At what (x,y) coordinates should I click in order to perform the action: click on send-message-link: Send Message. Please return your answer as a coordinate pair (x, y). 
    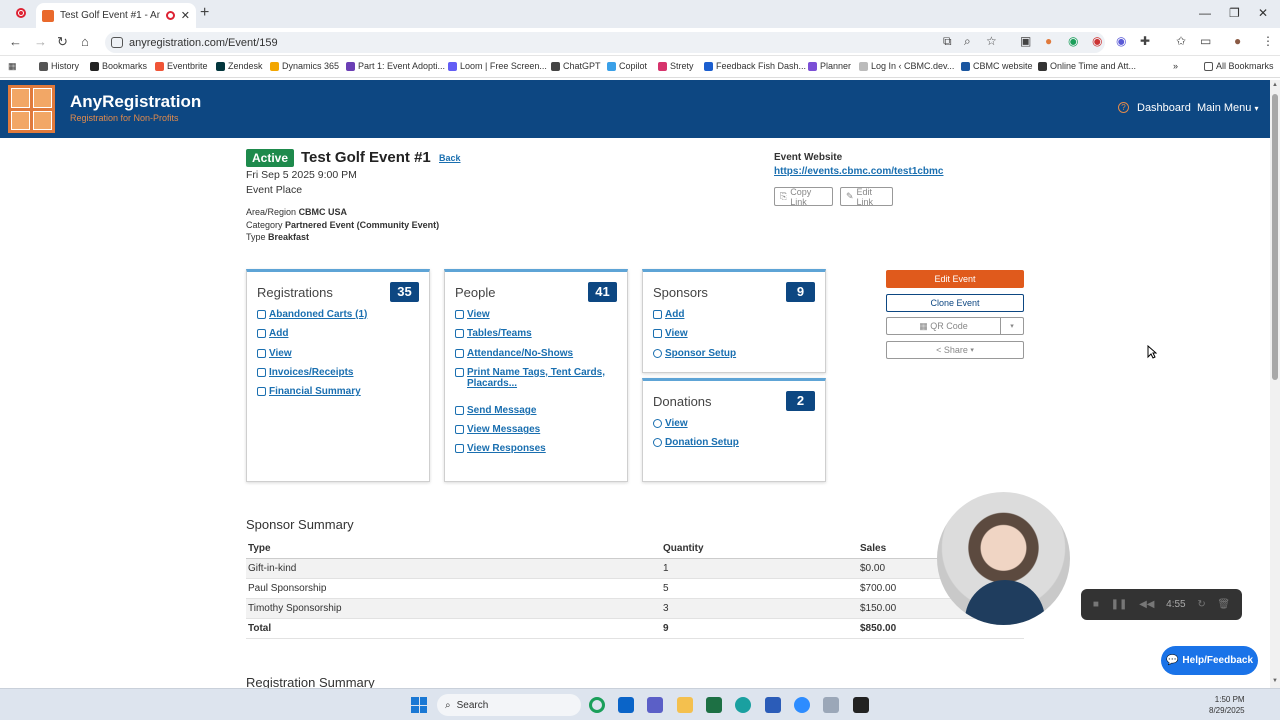
    Looking at the image, I should click on (537, 414).